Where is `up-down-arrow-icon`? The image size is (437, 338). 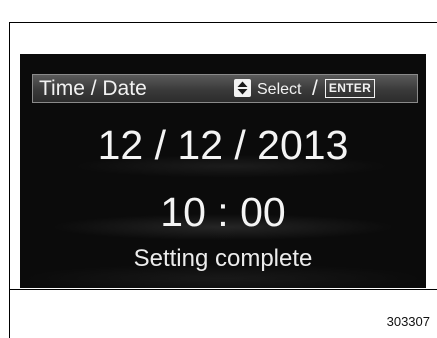
up-down-arrow-icon is located at coordinates (242, 88).